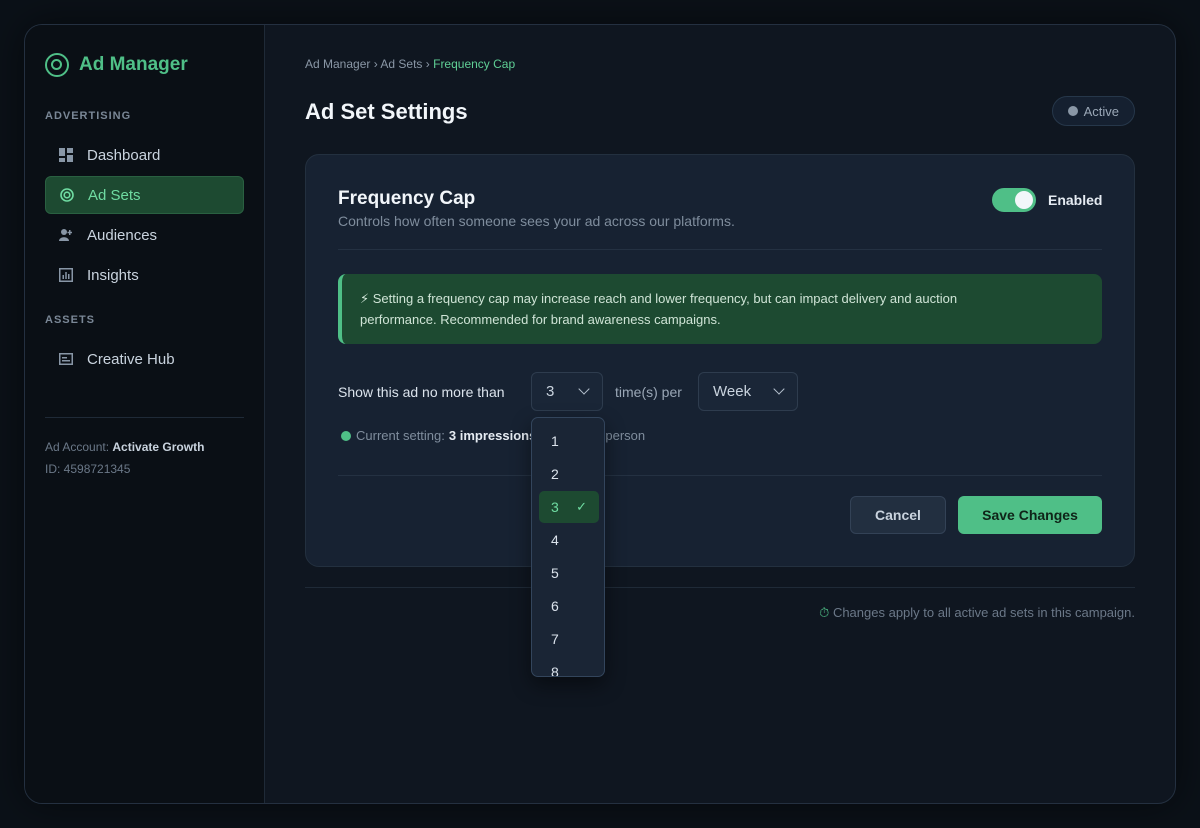 This screenshot has height=828, width=1200. Describe the element at coordinates (88, 469) in the screenshot. I see `ad-account-id: ID: 4598721345` at that location.